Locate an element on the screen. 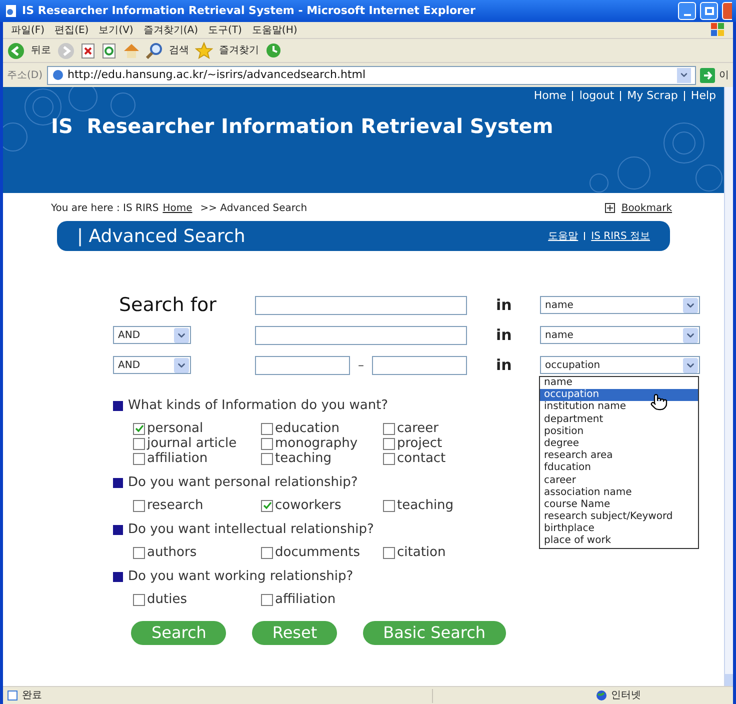 The image size is (736, 704). dropdown-option: research subject/Keyword is located at coordinates (619, 517).